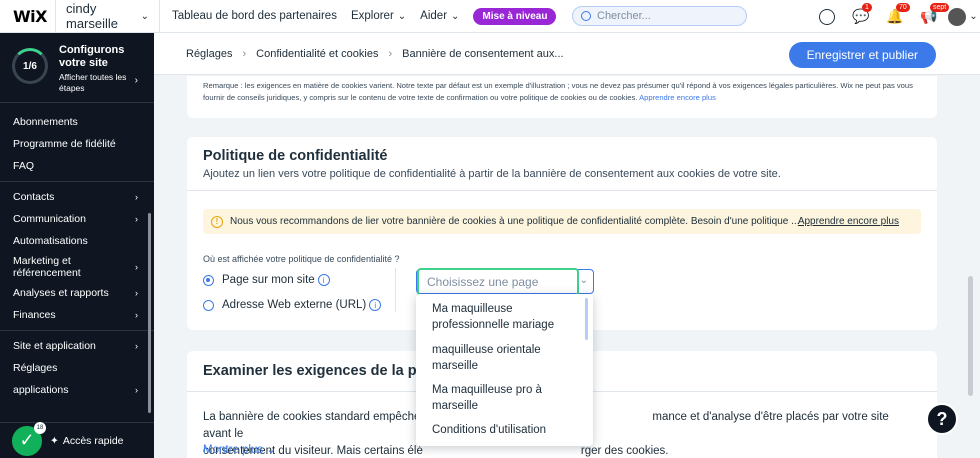 Image resolution: width=980 pixels, height=458 pixels. What do you see at coordinates (266, 280) in the screenshot?
I see `radio-page-on-site: Page sur mon site i` at bounding box center [266, 280].